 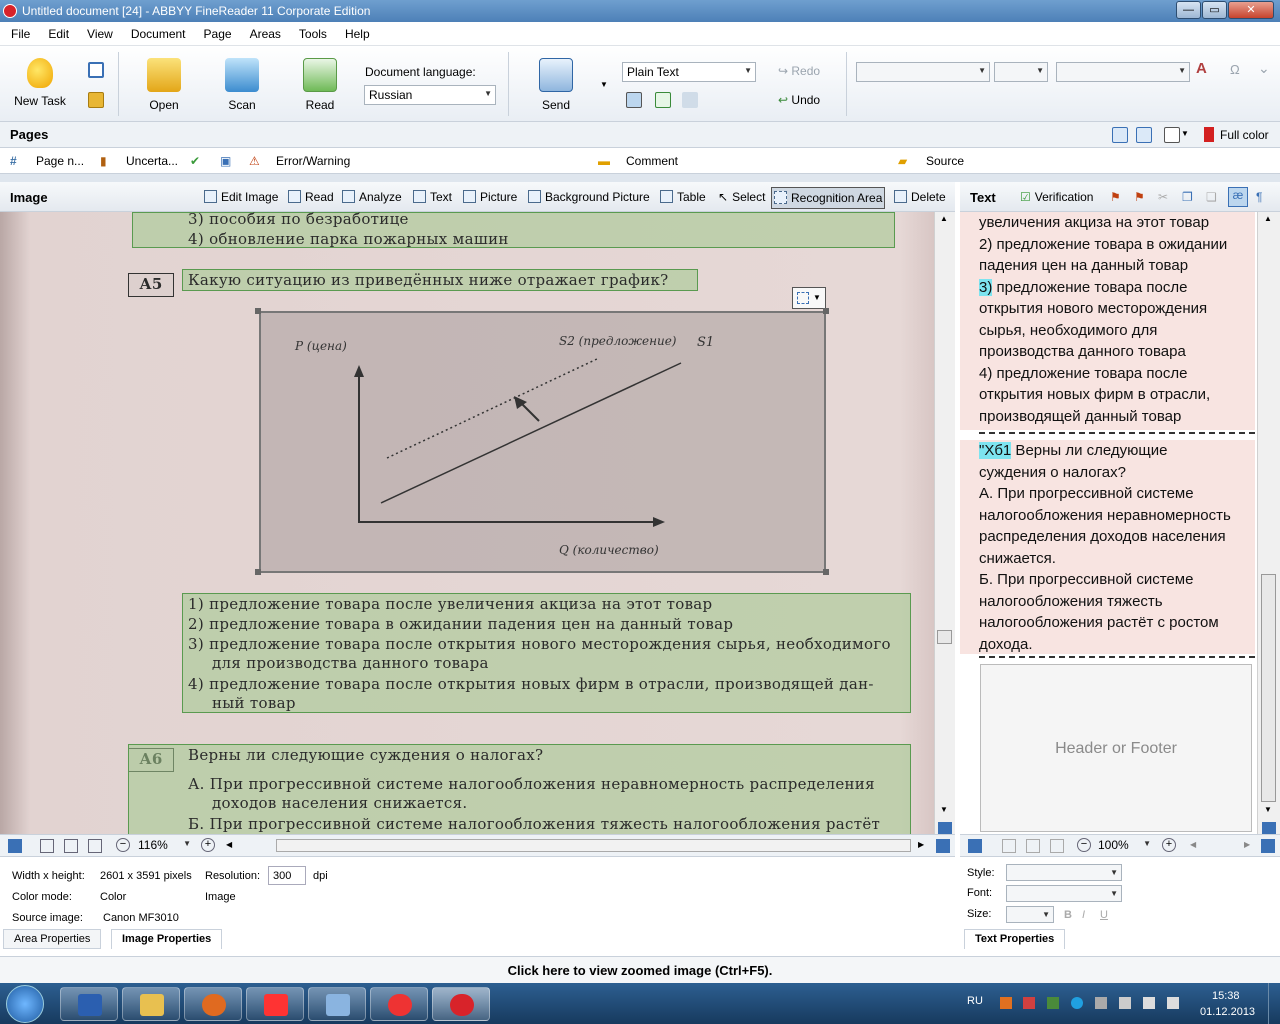 What do you see at coordinates (52, 939) in the screenshot?
I see `tab-area-properties: Area Properties` at bounding box center [52, 939].